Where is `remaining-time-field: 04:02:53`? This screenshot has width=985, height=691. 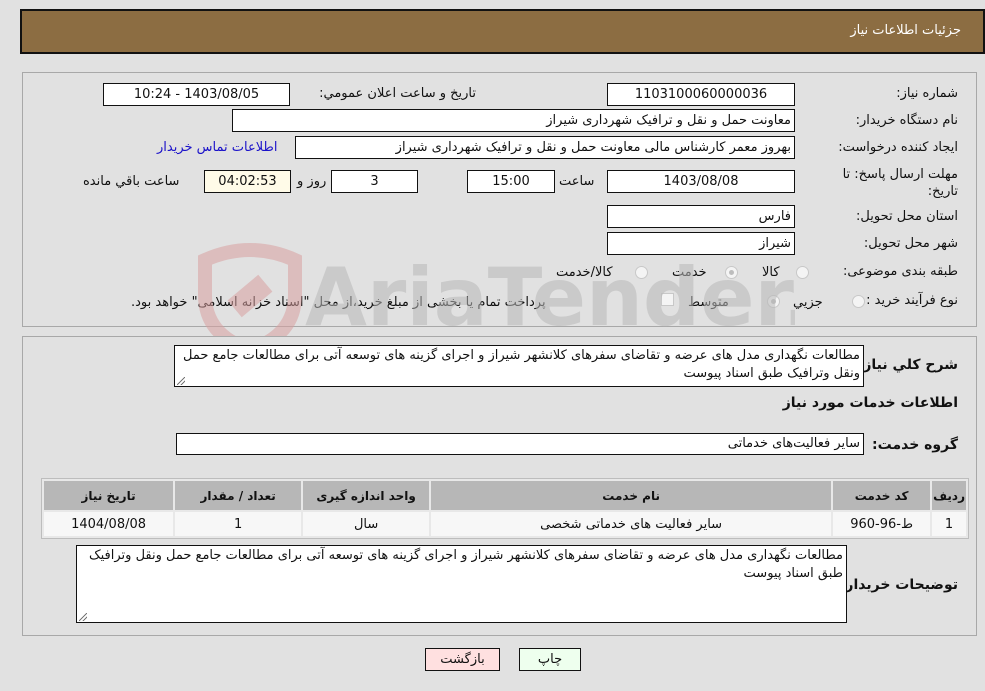
remaining-time-field: 04:02:53 is located at coordinates (247, 181).